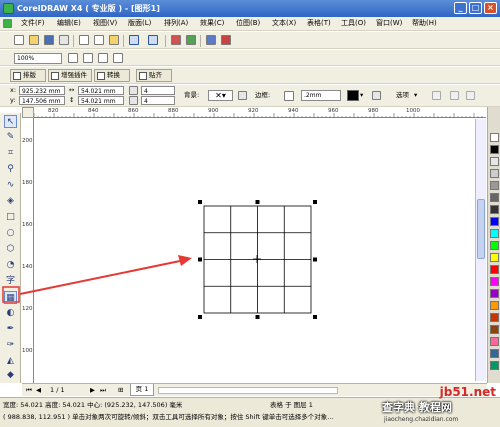 The image size is (500, 427). What do you see at coordinates (92, 390) in the screenshot?
I see `next-page-icon: ▶` at bounding box center [92, 390].